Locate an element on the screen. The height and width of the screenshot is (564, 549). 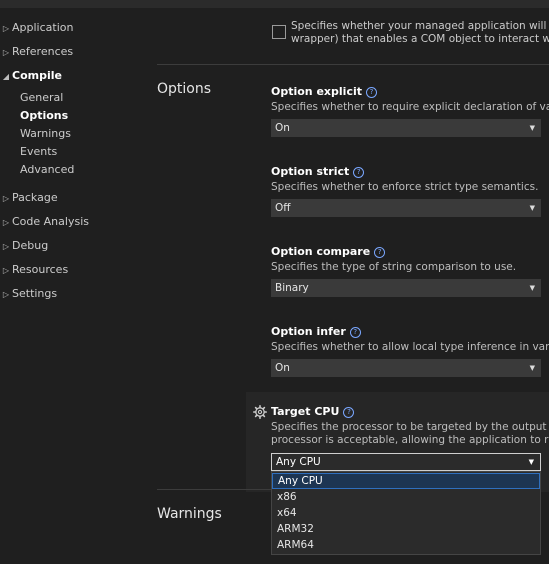
nav-item-label: Resources is located at coordinates (40, 269).